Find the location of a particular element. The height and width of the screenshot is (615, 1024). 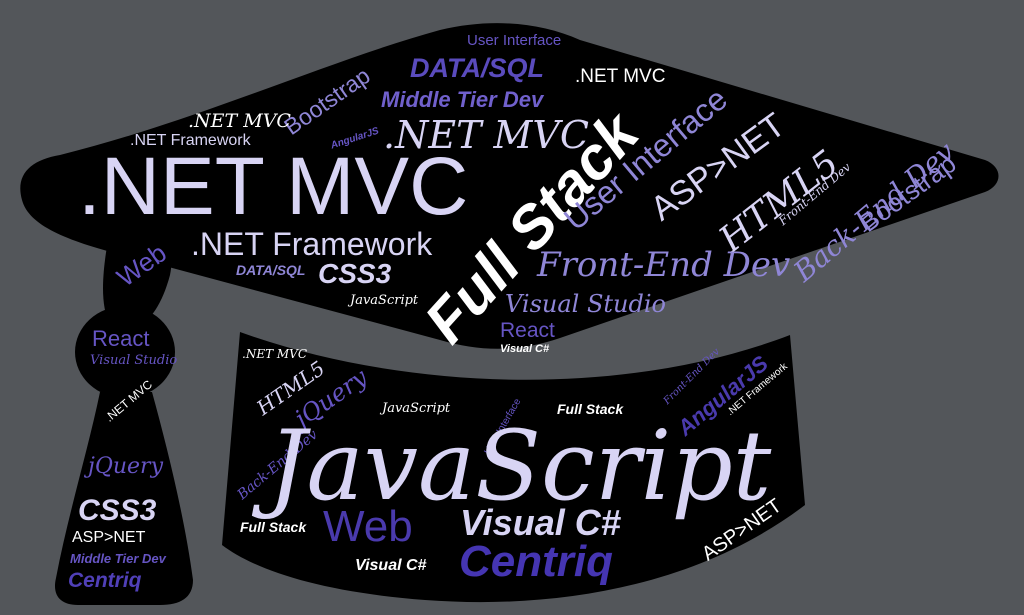

word-javascript: JavaScript is located at coordinates (384, 300).